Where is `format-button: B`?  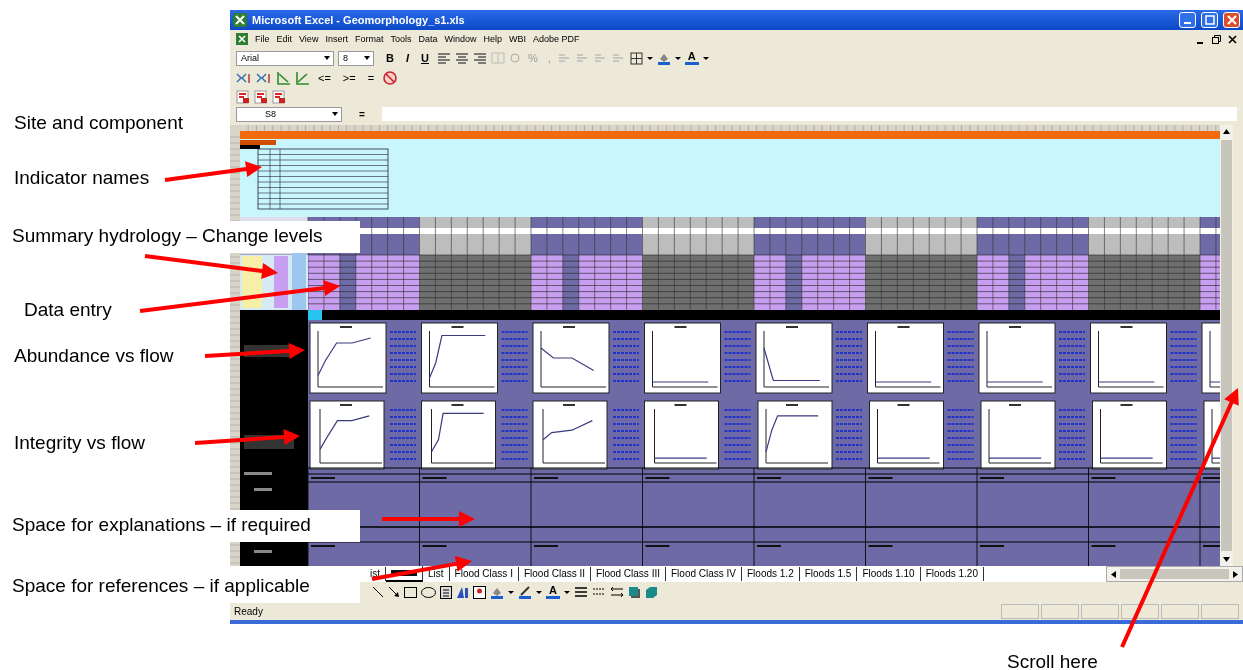
format-button: B is located at coordinates (390, 58).